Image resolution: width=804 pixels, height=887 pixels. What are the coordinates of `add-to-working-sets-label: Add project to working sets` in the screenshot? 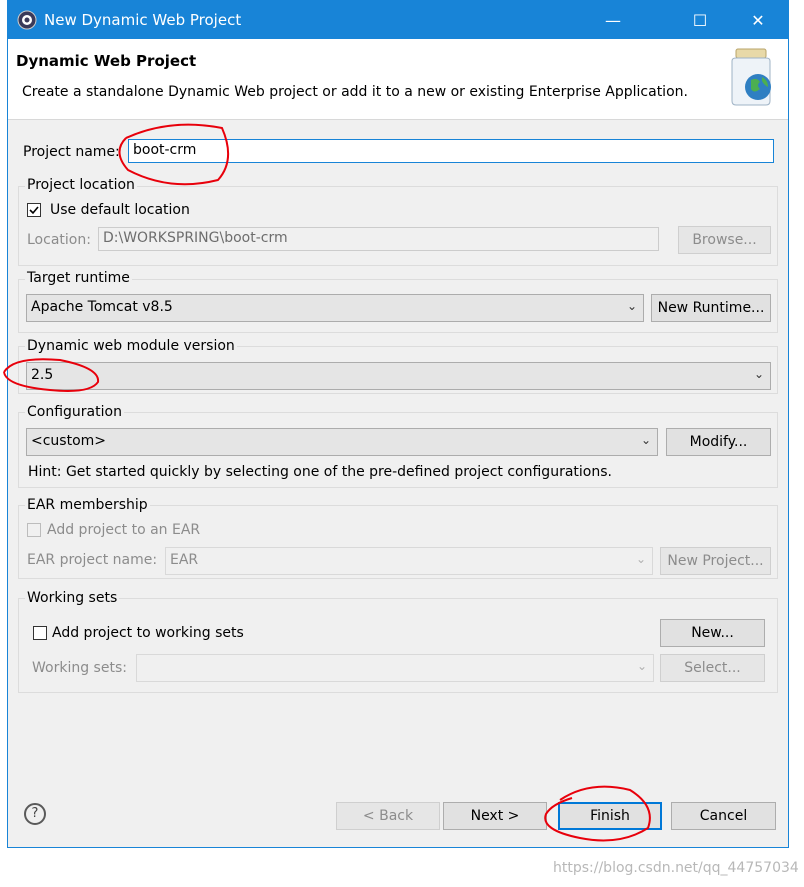 It's located at (148, 633).